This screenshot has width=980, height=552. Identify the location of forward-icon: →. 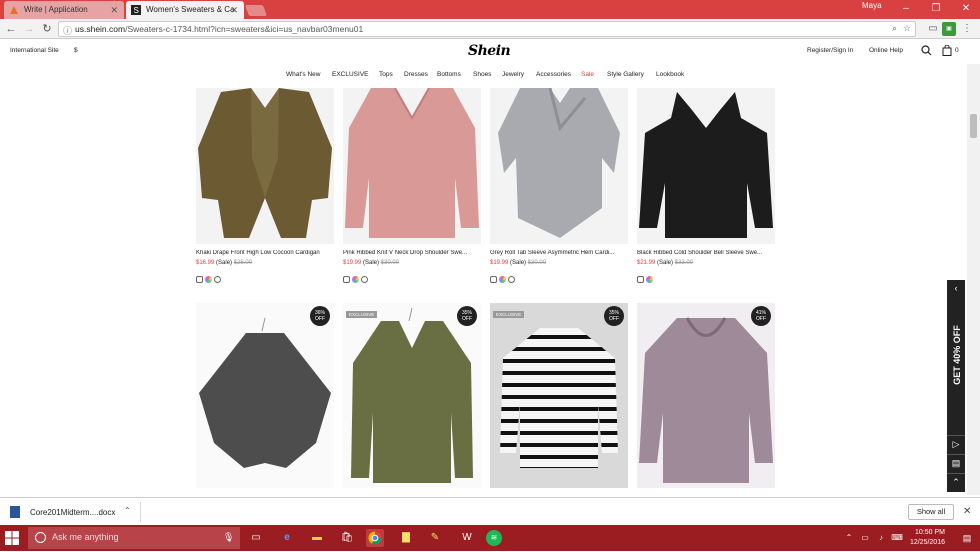
(29, 29).